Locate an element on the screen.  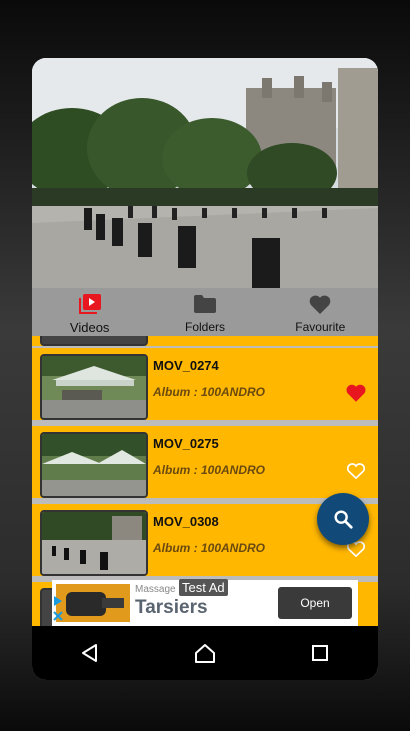
ad-title: Tarsiers is located at coordinates (171, 607).